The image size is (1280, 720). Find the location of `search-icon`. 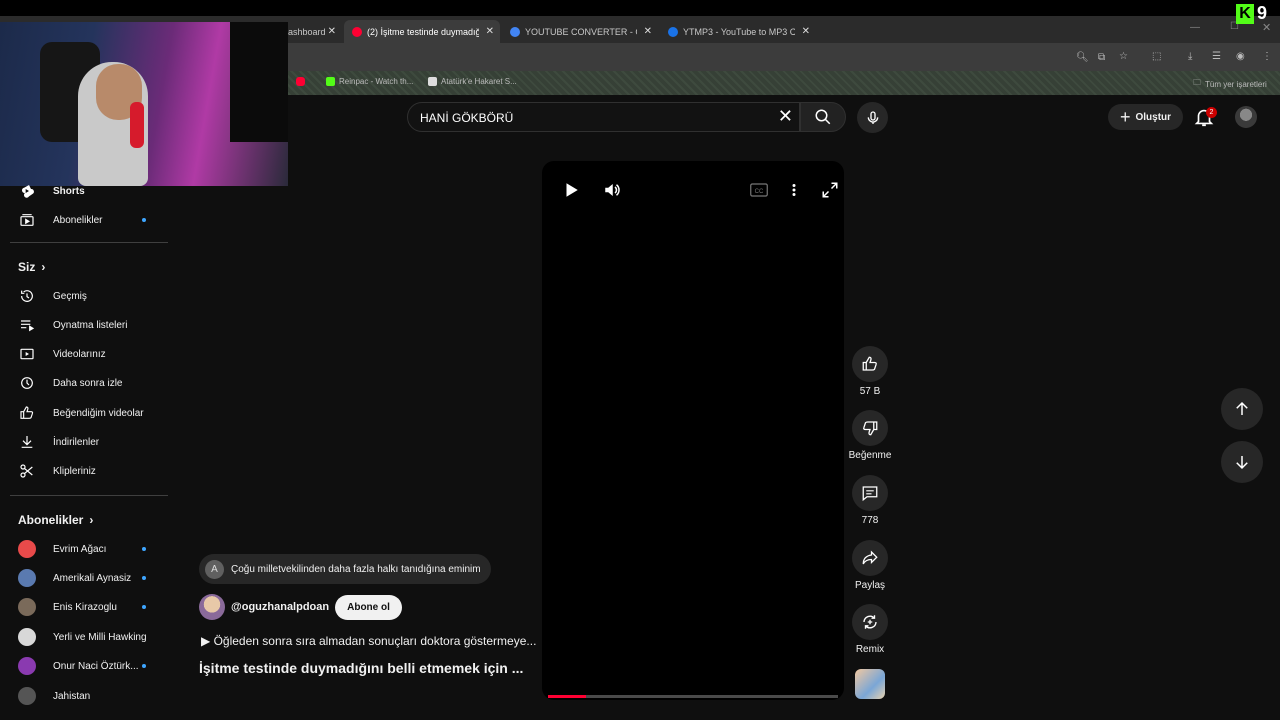

search-icon is located at coordinates (823, 117).